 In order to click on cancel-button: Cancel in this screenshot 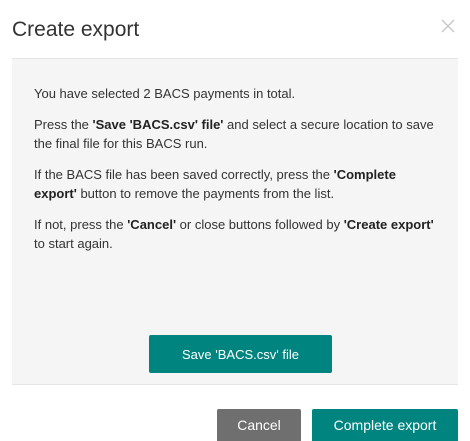, I will do `click(259, 425)`.